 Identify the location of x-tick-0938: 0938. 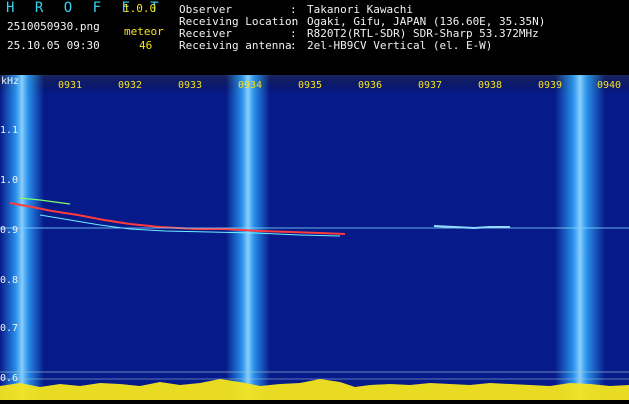
(490, 85).